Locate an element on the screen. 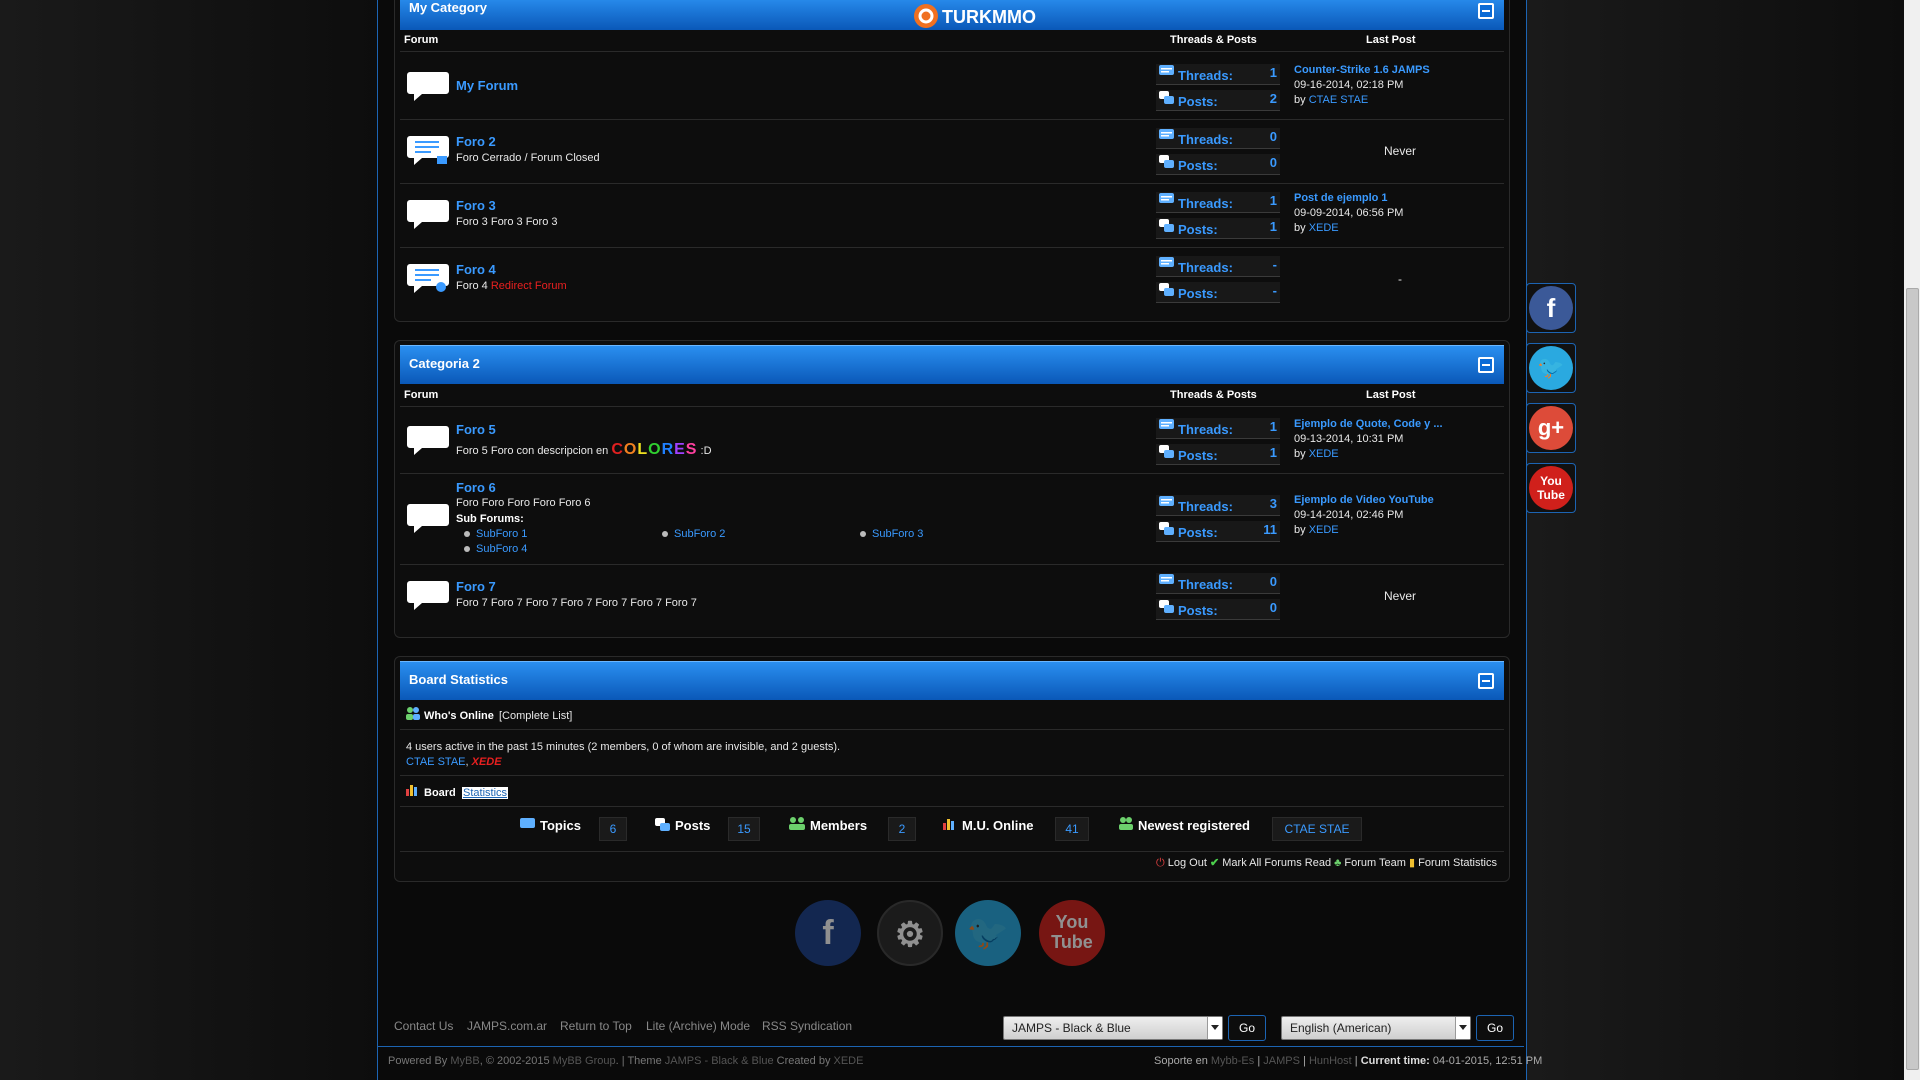  members-icon is located at coordinates (797, 823).